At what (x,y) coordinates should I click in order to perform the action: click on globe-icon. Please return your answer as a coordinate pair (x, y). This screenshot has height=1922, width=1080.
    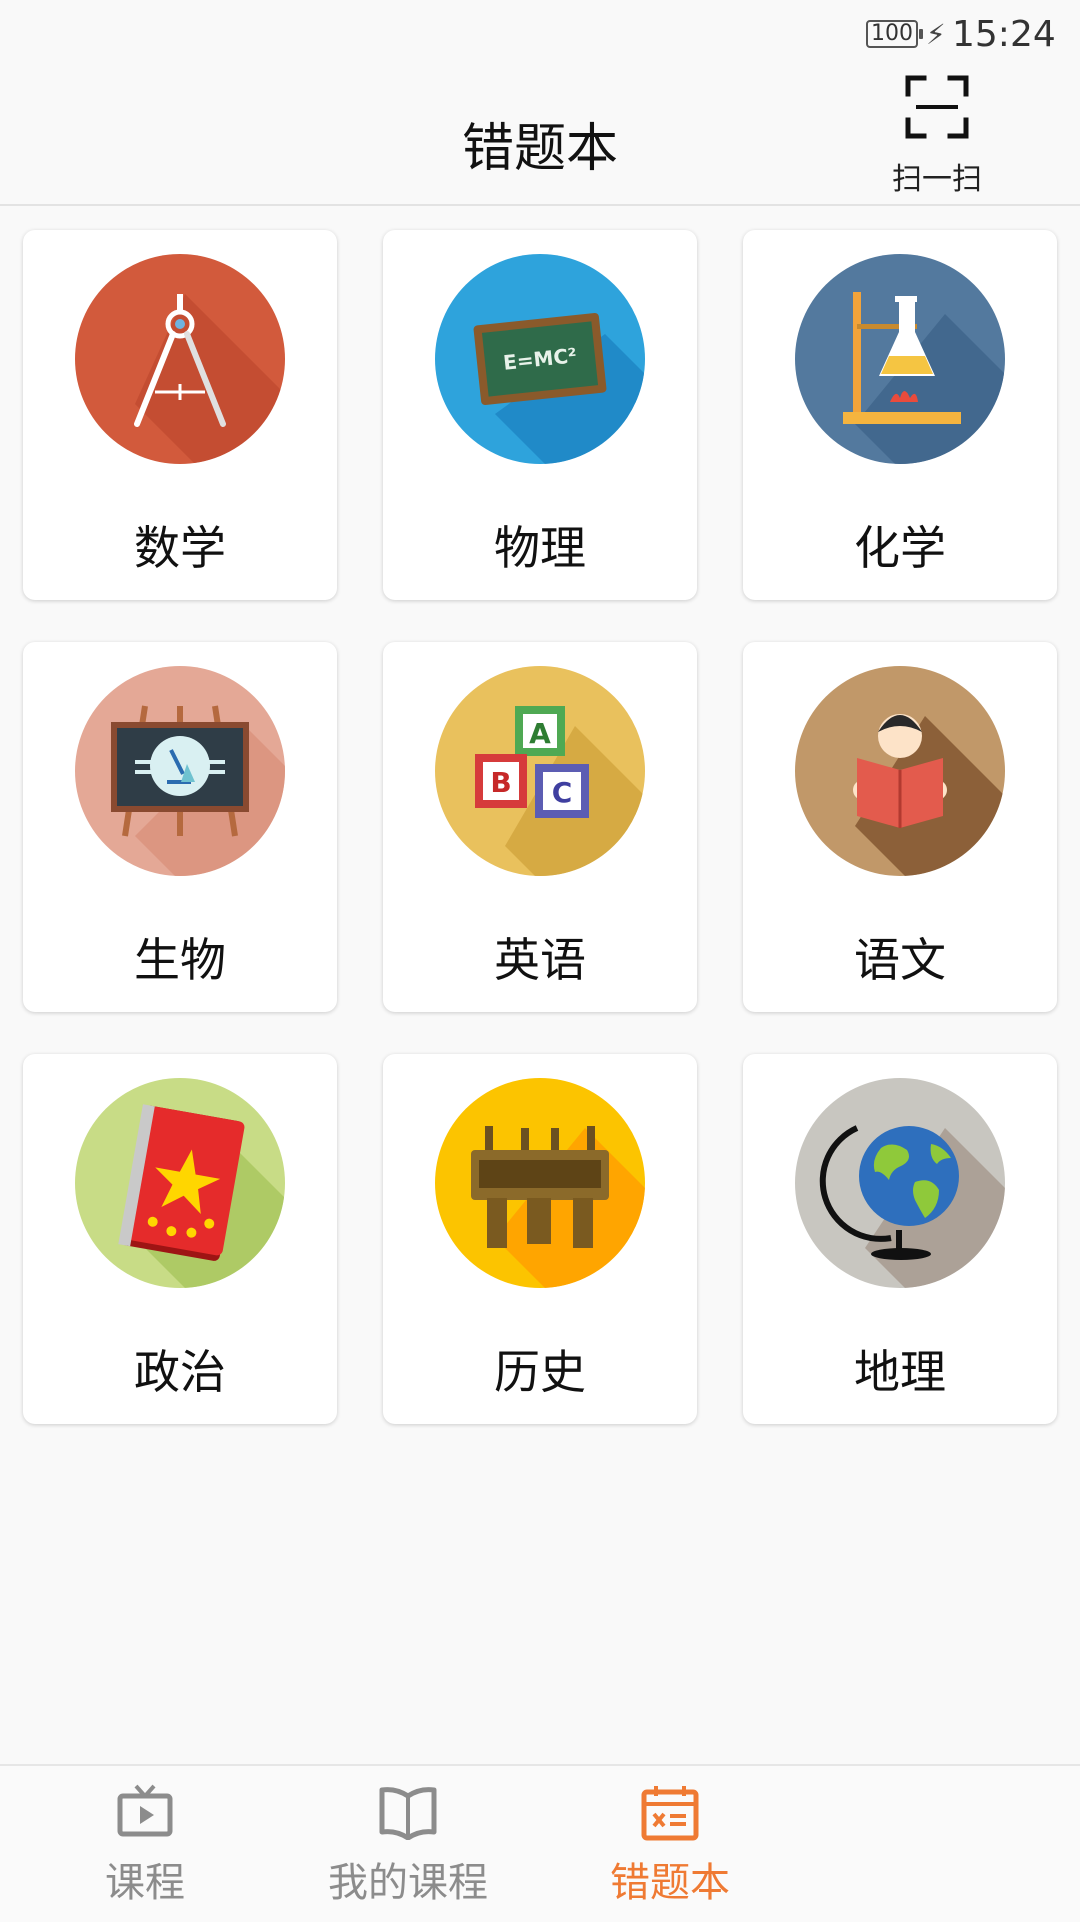
    Looking at the image, I should click on (900, 1183).